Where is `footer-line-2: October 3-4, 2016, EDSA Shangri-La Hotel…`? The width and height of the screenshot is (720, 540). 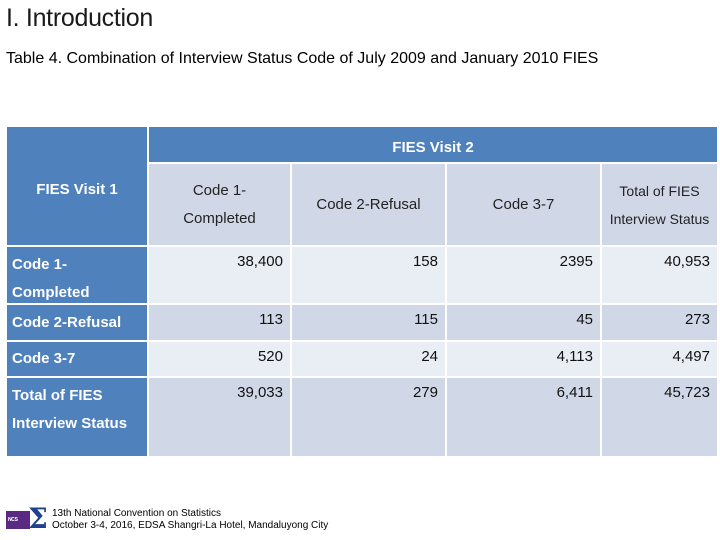 footer-line-2: October 3-4, 2016, EDSA Shangri-La Hotel… is located at coordinates (190, 525).